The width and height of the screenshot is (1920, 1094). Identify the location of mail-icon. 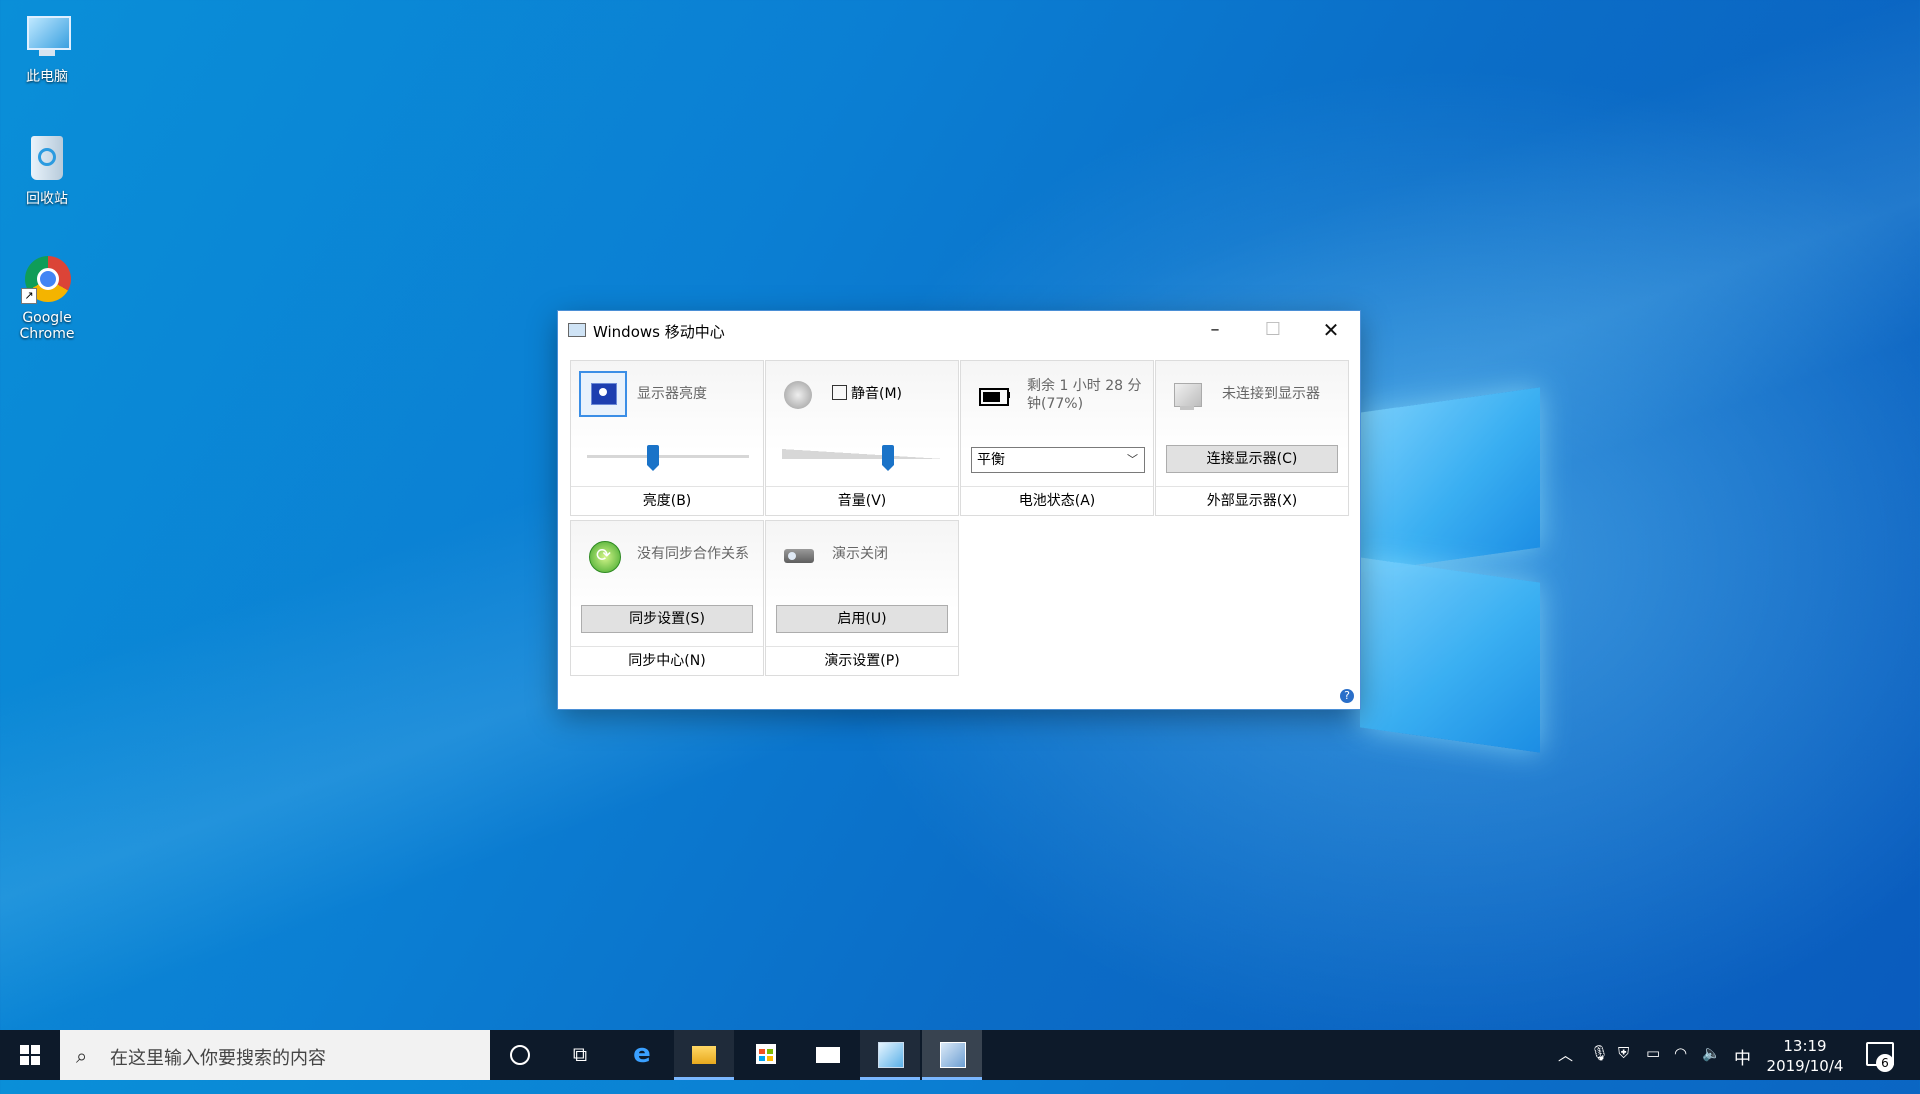
(828, 1055).